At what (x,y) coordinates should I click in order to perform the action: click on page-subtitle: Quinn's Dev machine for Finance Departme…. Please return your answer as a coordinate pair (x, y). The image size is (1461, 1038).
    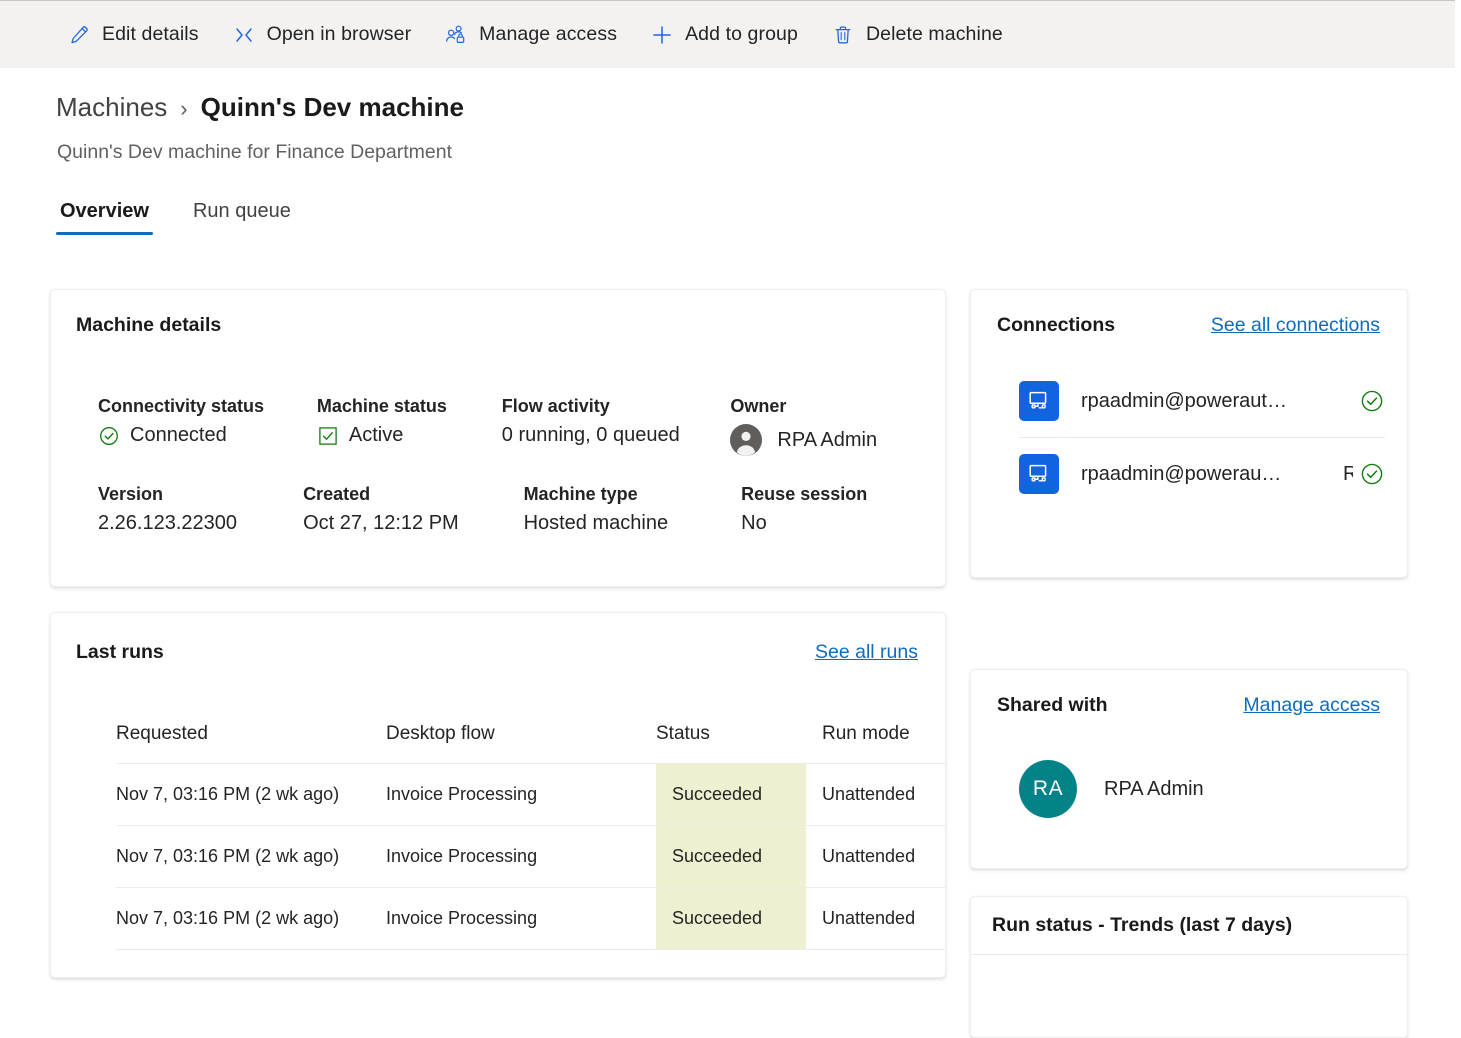
    Looking at the image, I should click on (254, 152).